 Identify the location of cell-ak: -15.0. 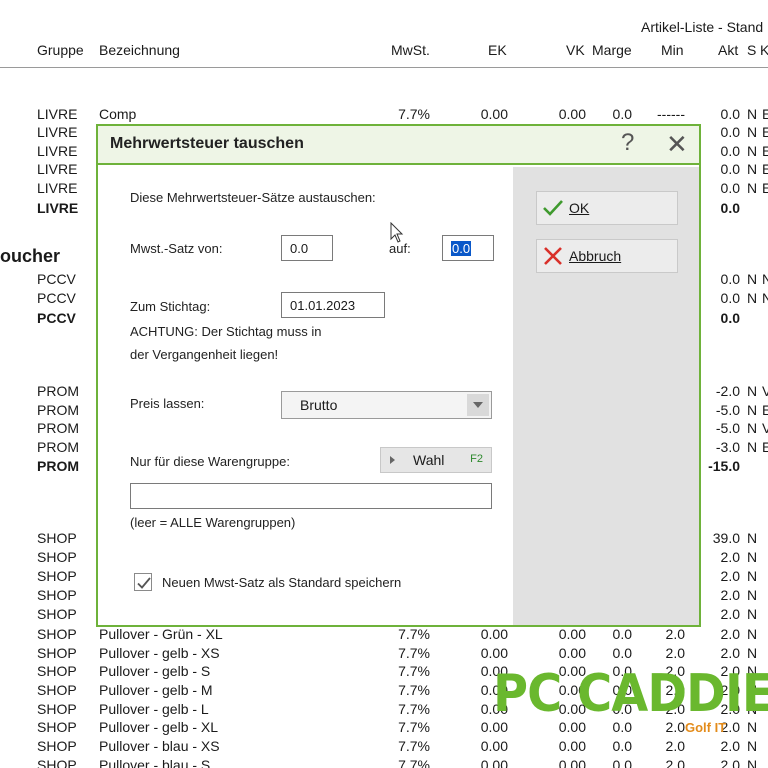
(724, 466).